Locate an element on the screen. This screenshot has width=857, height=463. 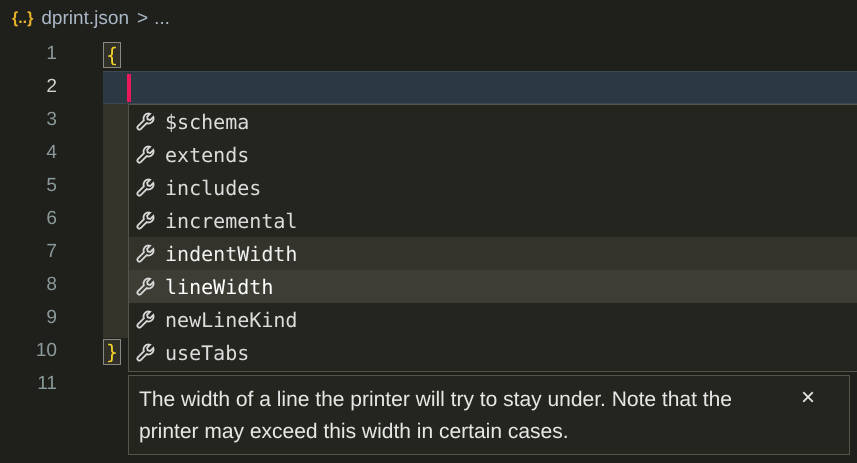
close-button: × is located at coordinates (808, 398).